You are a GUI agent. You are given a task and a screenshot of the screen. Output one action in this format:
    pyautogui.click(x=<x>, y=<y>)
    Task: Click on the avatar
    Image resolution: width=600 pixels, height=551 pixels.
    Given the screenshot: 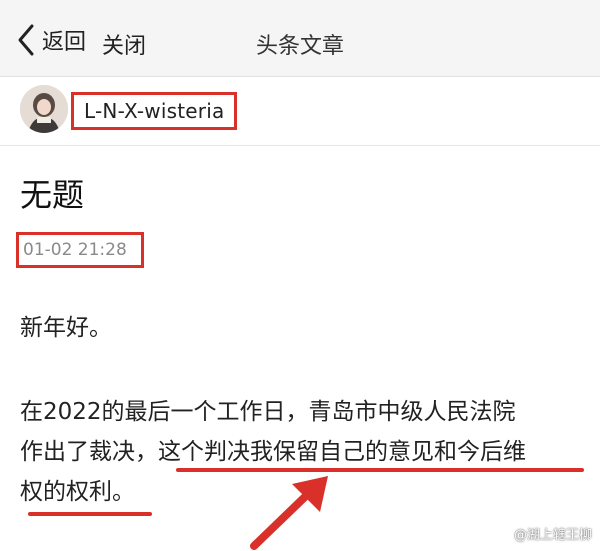 What is the action you would take?
    pyautogui.click(x=44, y=109)
    